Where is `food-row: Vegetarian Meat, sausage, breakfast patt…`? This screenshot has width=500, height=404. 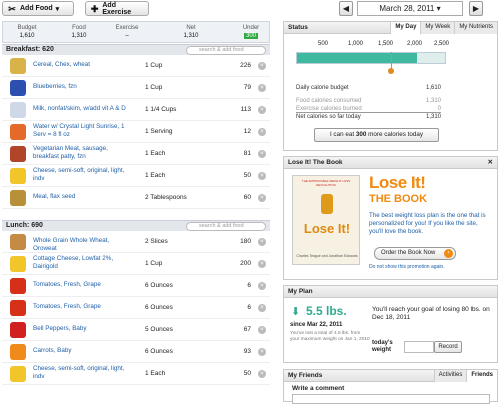
food-row: Vegetarian Meat, sausage, breakfast patt… is located at coordinates (136, 154).